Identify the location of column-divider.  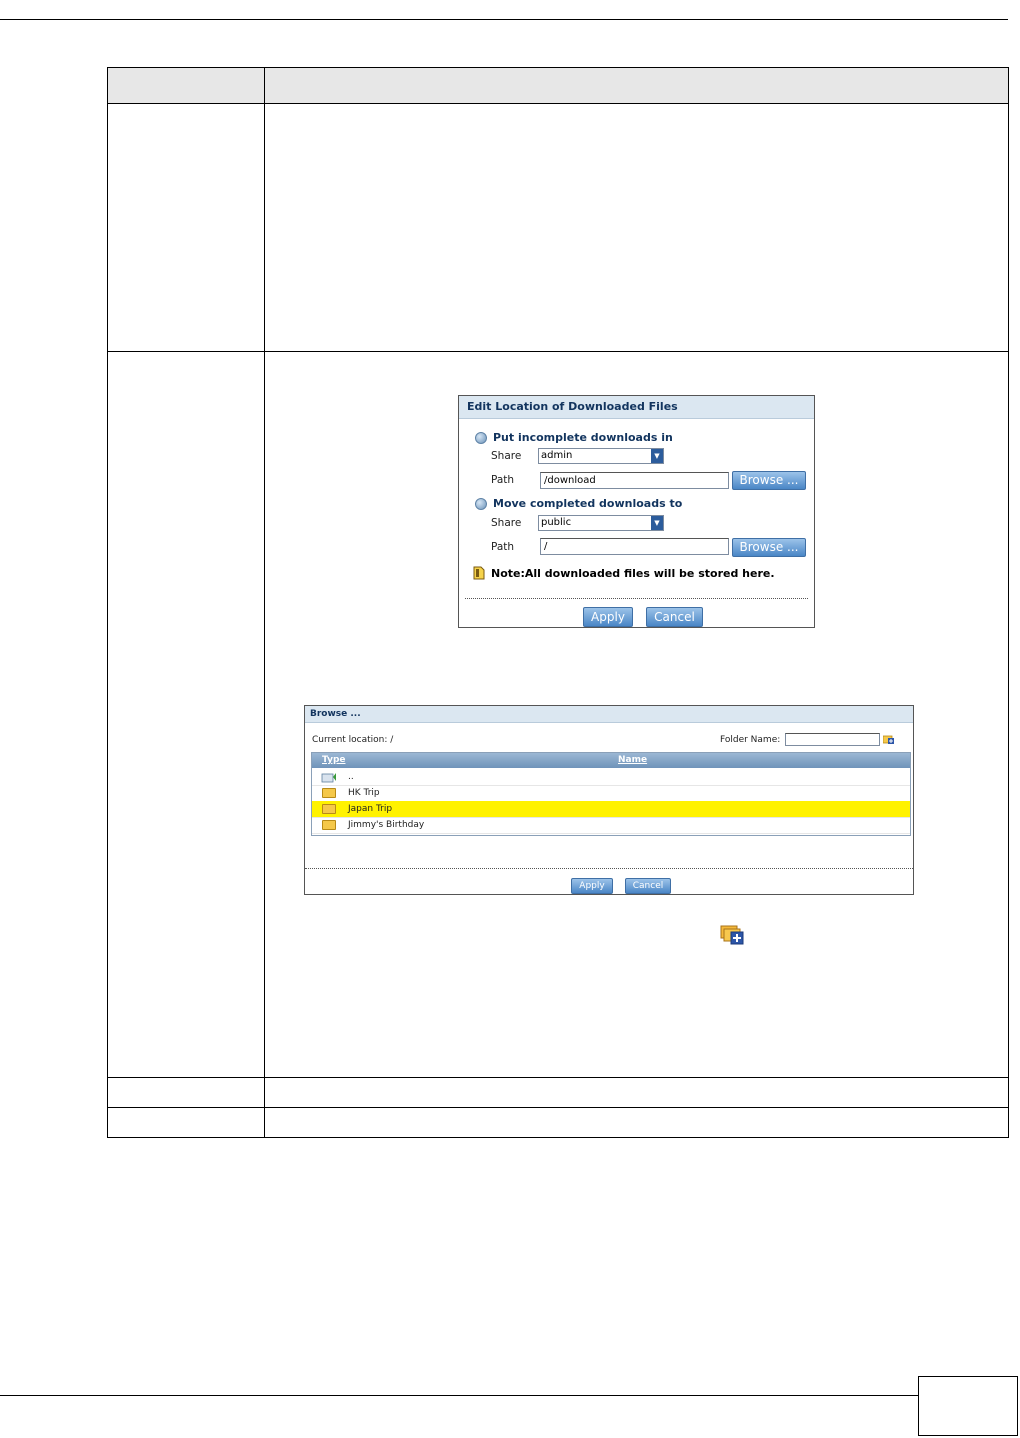
(264, 602).